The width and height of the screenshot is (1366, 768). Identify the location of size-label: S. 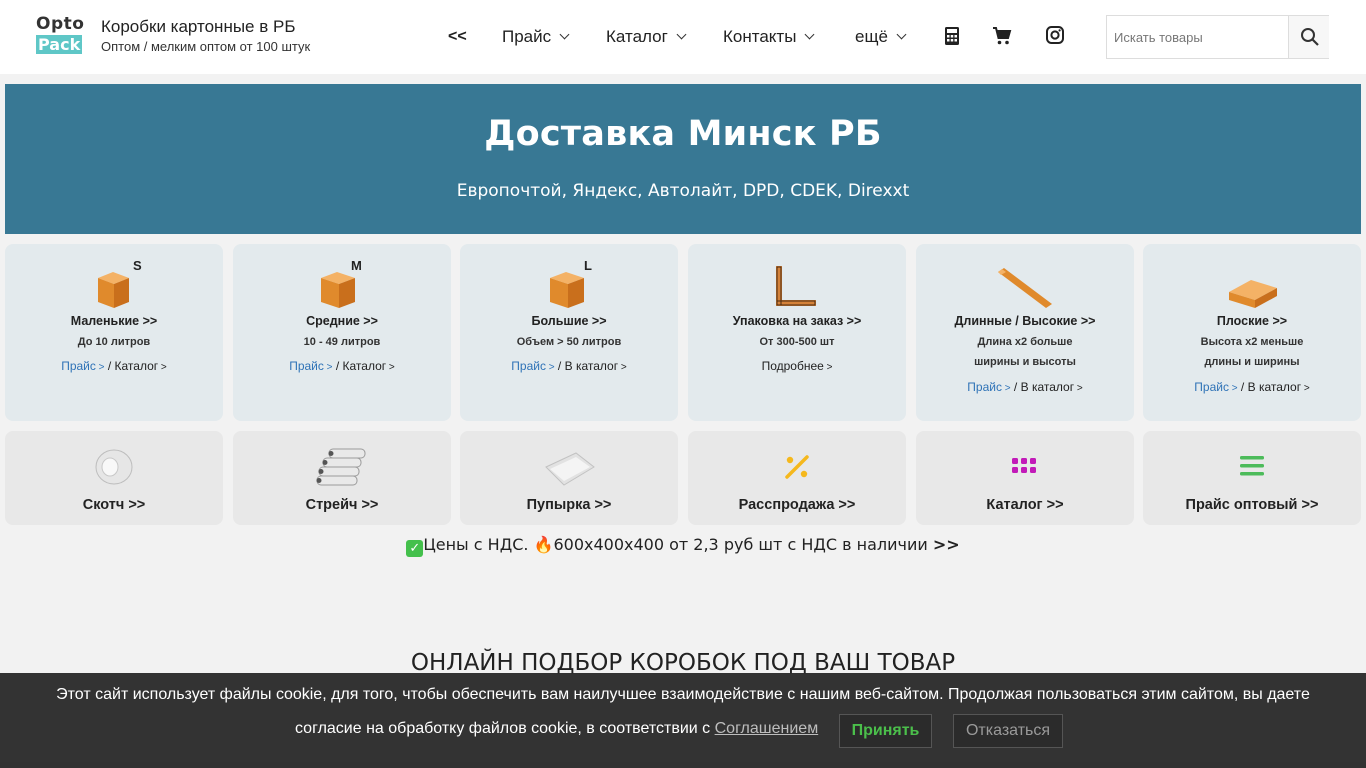
(137, 265).